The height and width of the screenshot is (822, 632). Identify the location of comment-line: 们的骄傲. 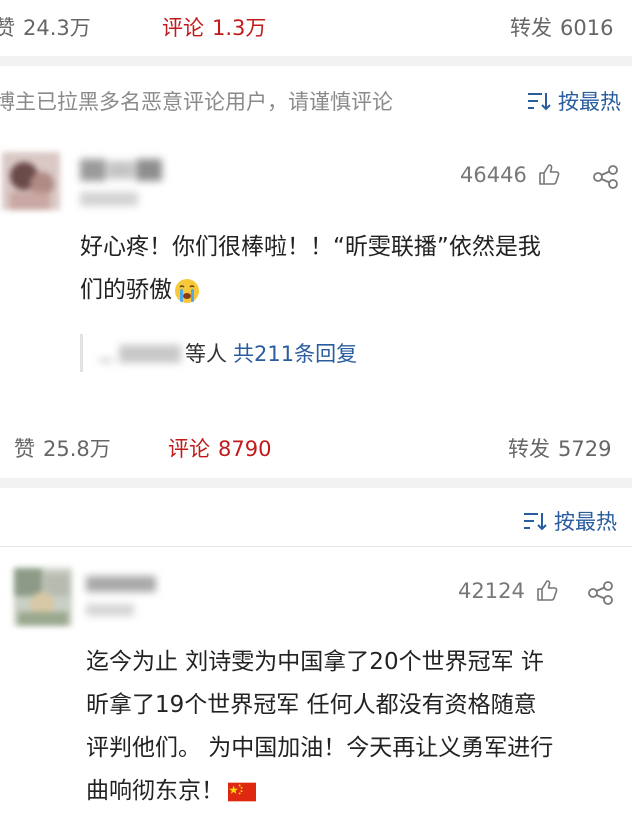
(126, 290).